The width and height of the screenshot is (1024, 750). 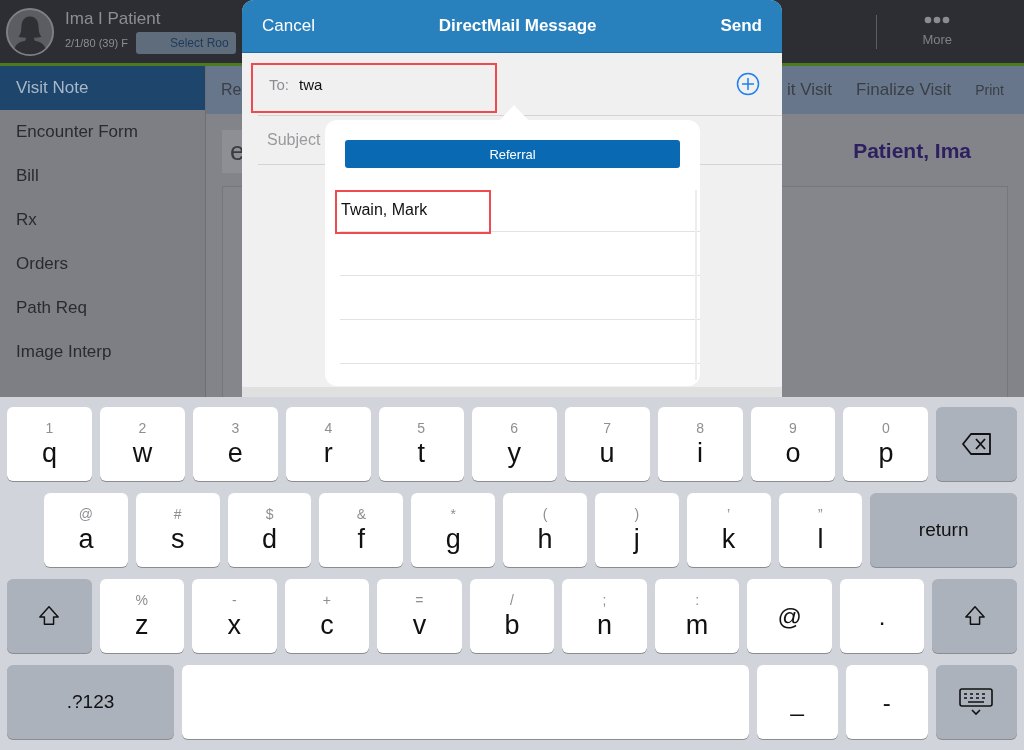 I want to click on key: 6 y, so click(x=514, y=444).